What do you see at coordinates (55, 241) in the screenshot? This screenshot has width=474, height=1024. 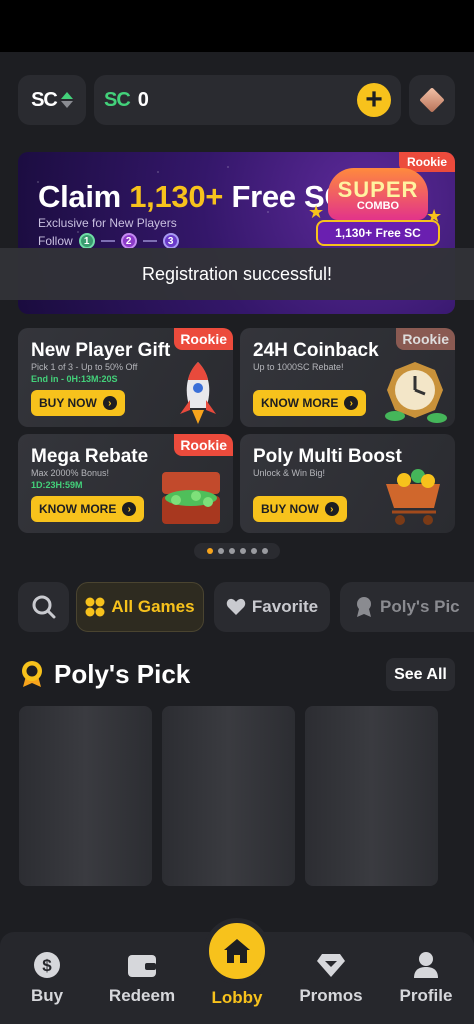 I see `follow-label: Follow` at bounding box center [55, 241].